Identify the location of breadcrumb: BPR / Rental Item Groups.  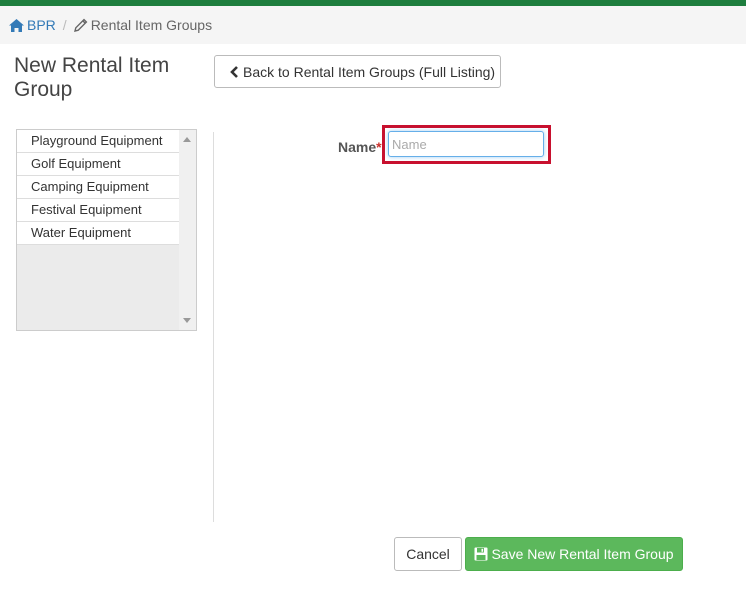
(373, 25).